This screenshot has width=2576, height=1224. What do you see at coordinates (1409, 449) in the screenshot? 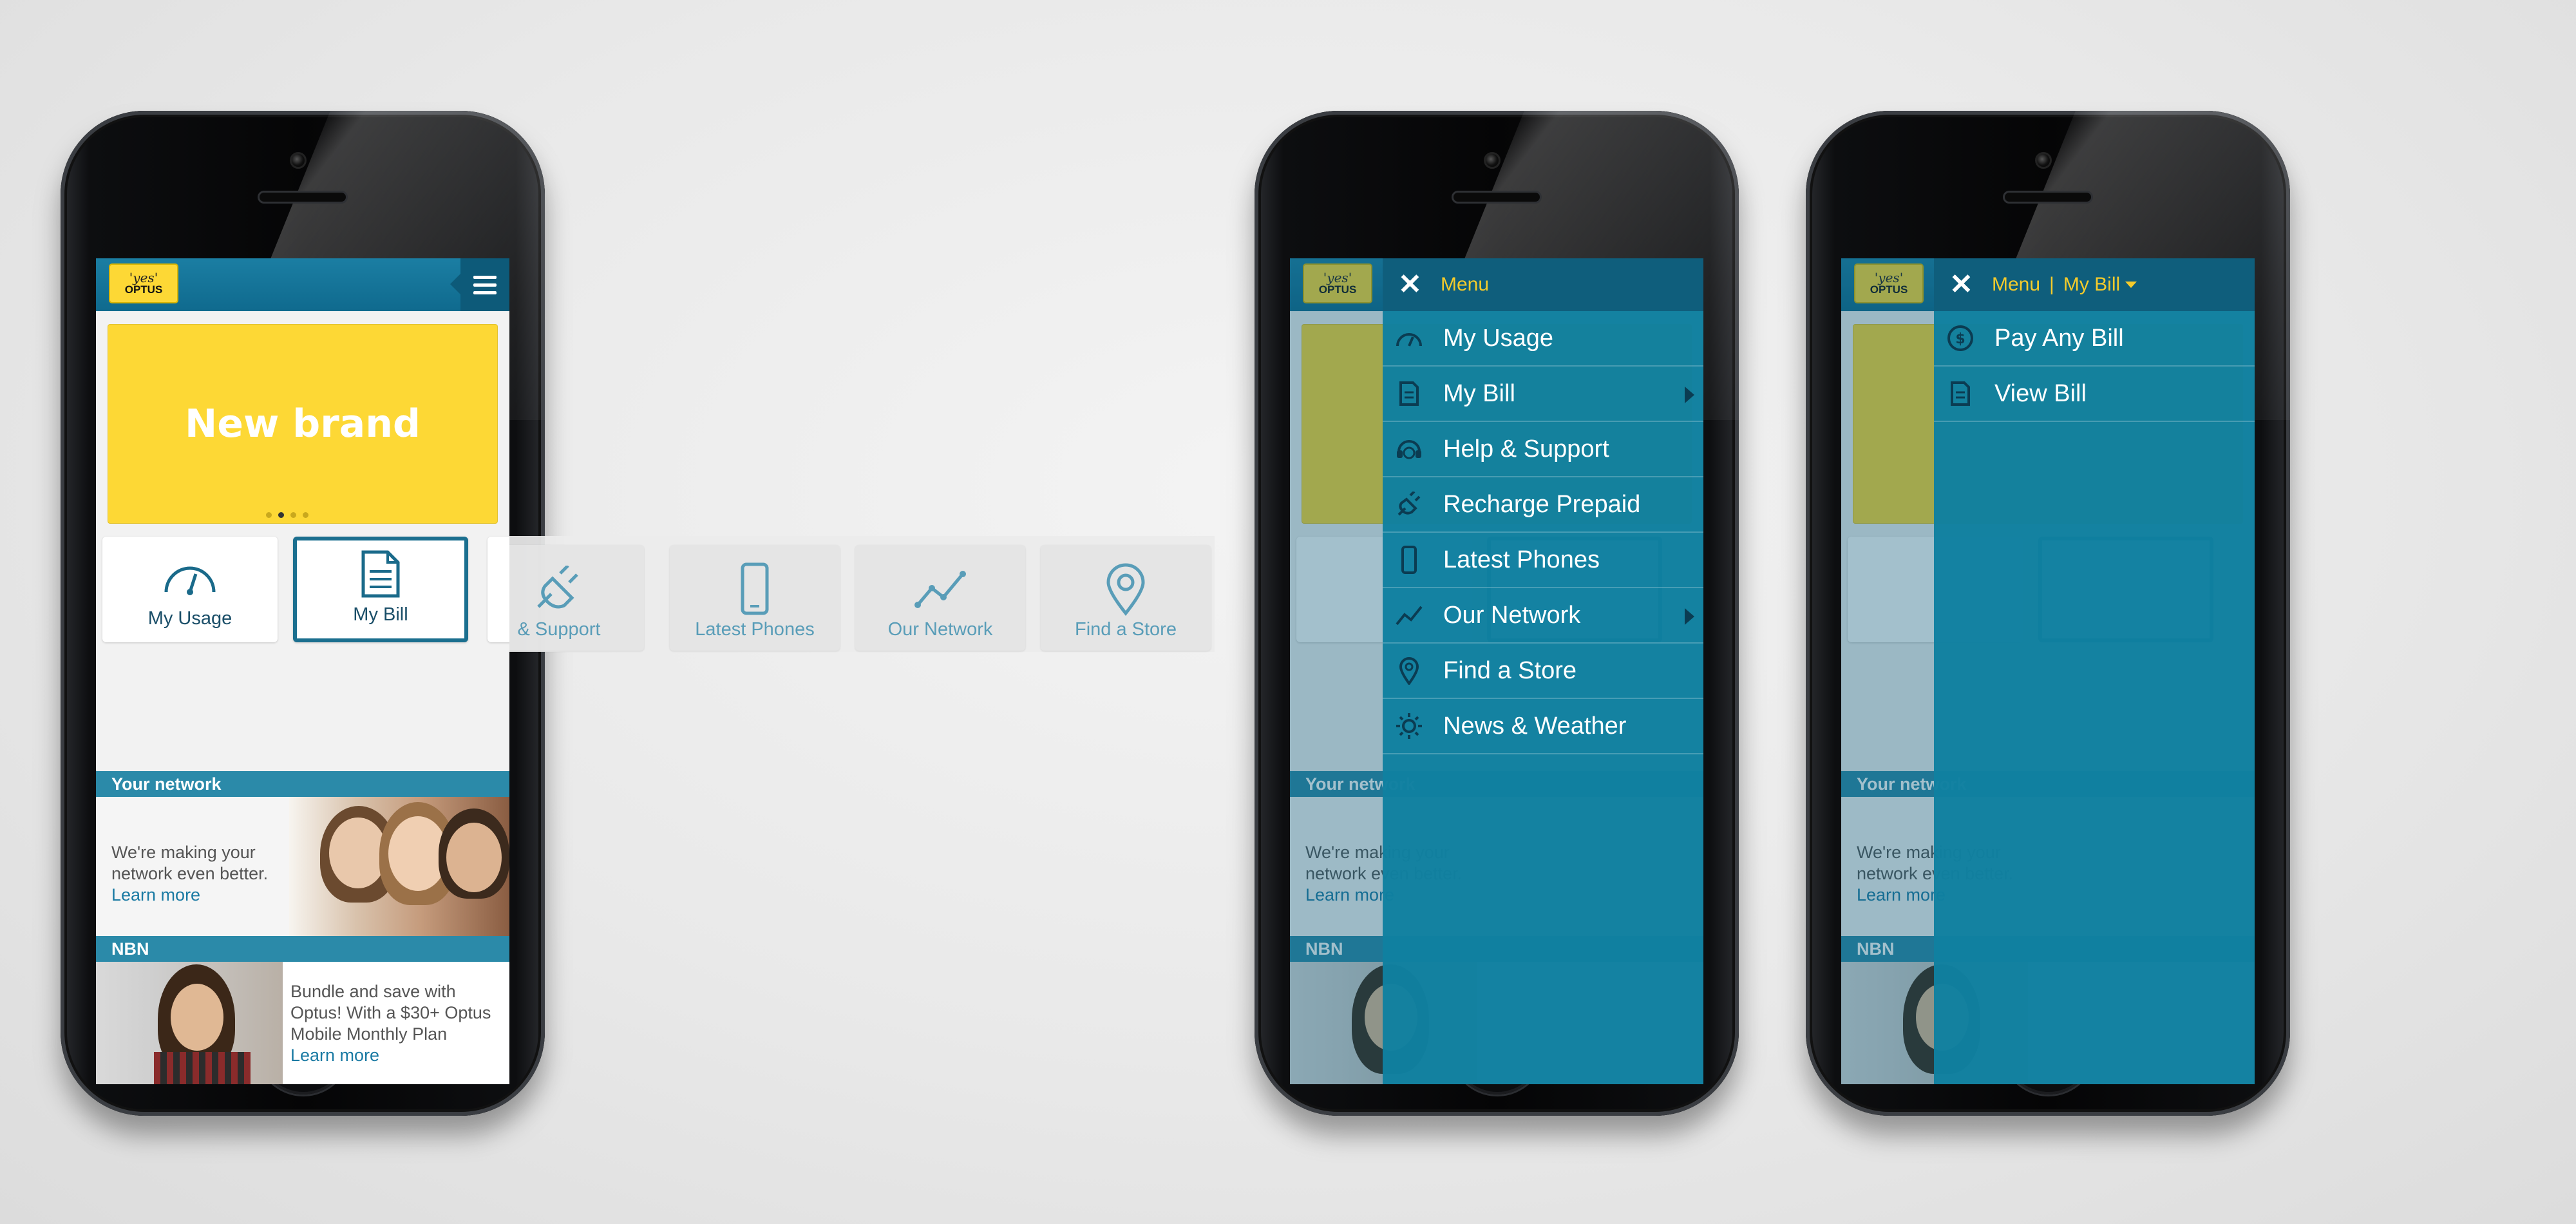
I see `headset-icon` at bounding box center [1409, 449].